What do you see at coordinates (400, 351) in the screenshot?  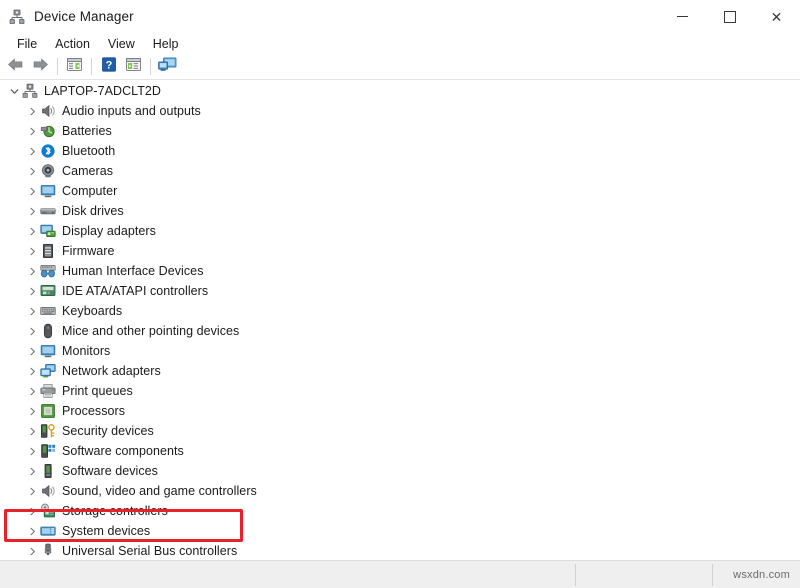 I see `tree-item-monitors: Monitors` at bounding box center [400, 351].